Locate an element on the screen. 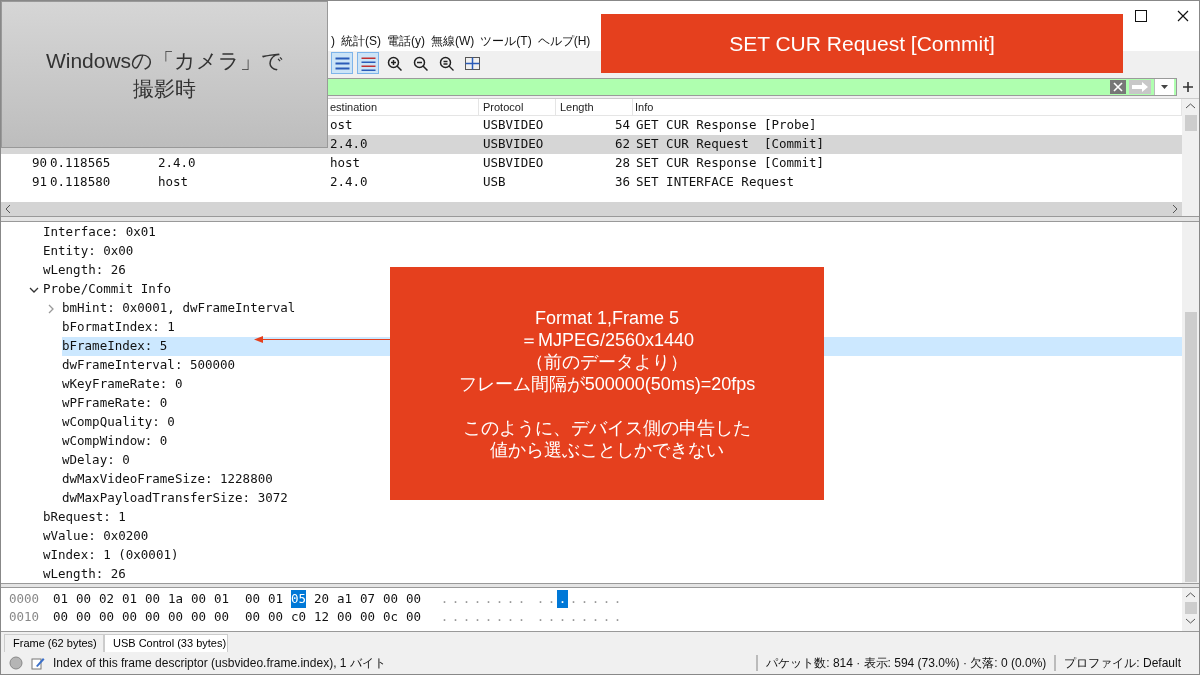 The image size is (1200, 675). packet-cell-text: host is located at coordinates (173, 182).